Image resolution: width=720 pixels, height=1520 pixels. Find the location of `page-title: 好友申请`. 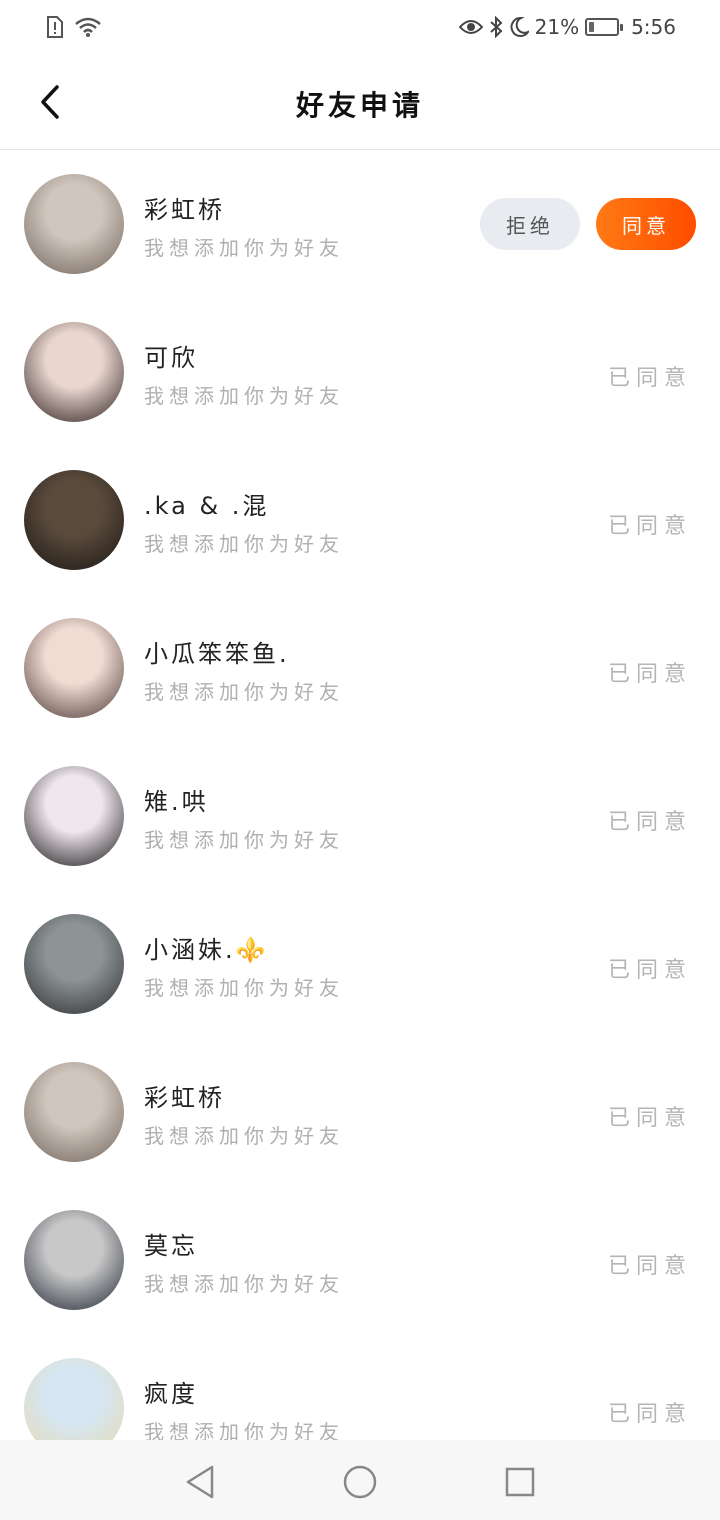

page-title: 好友申请 is located at coordinates (359, 105).